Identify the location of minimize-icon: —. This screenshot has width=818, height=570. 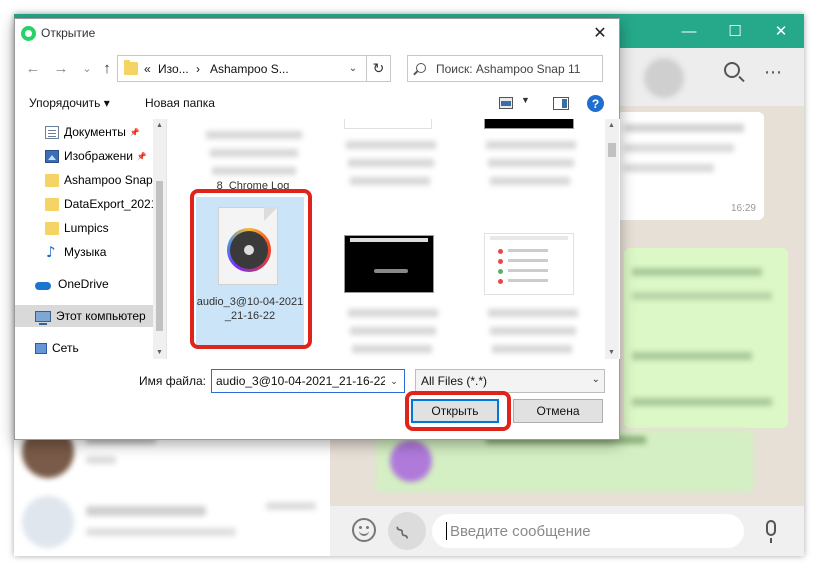
(689, 31).